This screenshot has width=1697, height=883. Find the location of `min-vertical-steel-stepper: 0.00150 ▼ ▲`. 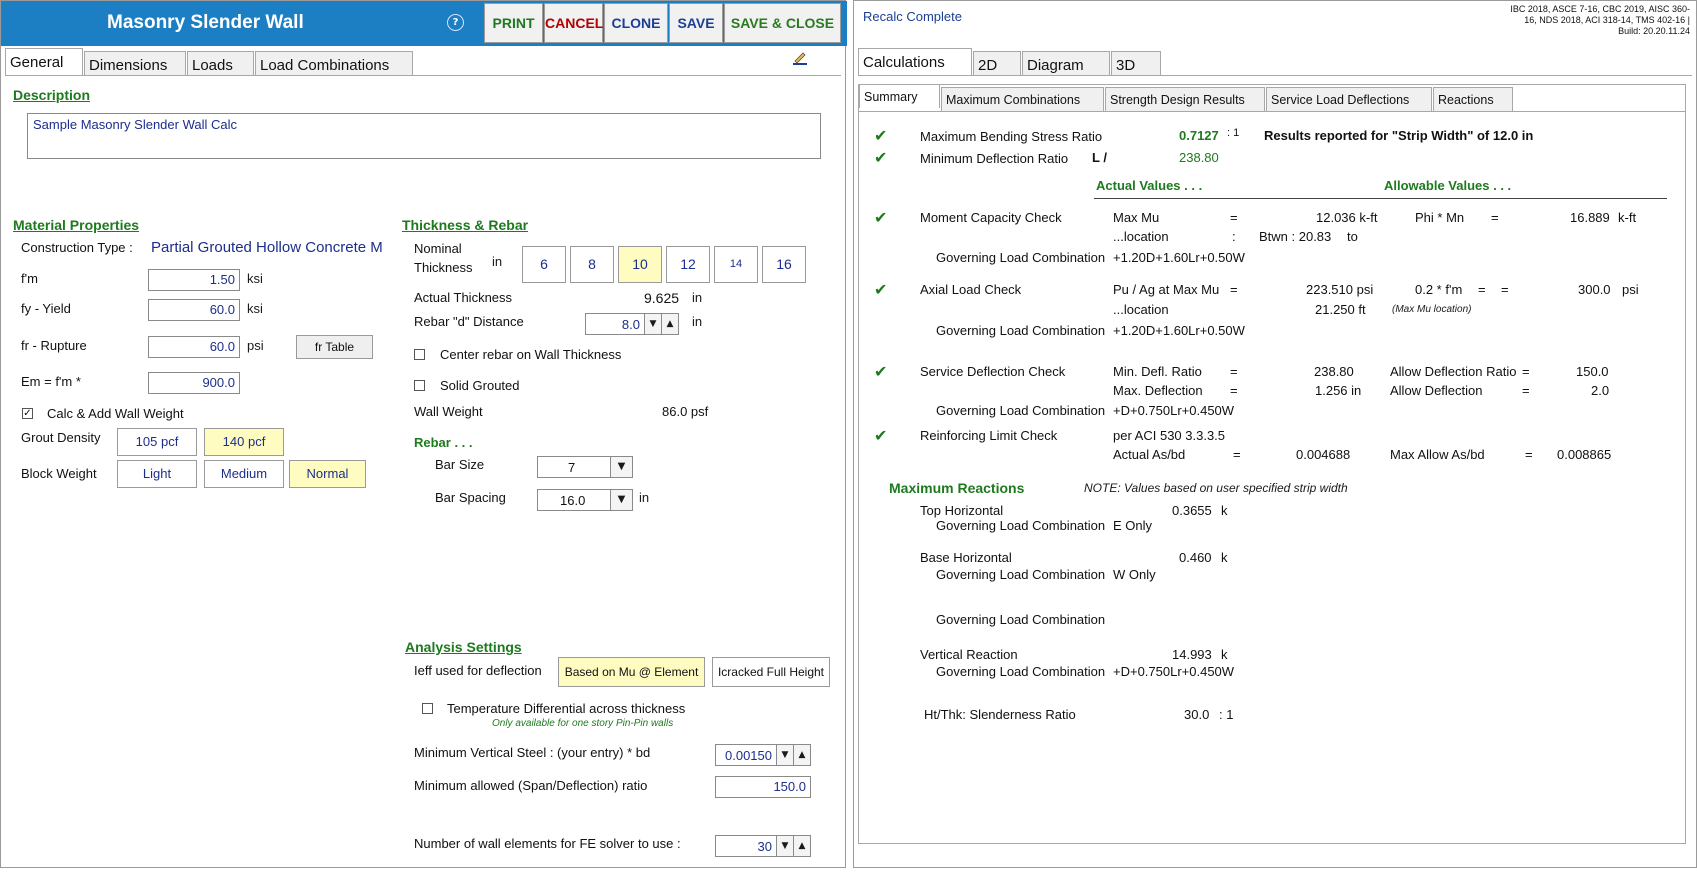

min-vertical-steel-stepper: 0.00150 ▼ ▲ is located at coordinates (763, 755).